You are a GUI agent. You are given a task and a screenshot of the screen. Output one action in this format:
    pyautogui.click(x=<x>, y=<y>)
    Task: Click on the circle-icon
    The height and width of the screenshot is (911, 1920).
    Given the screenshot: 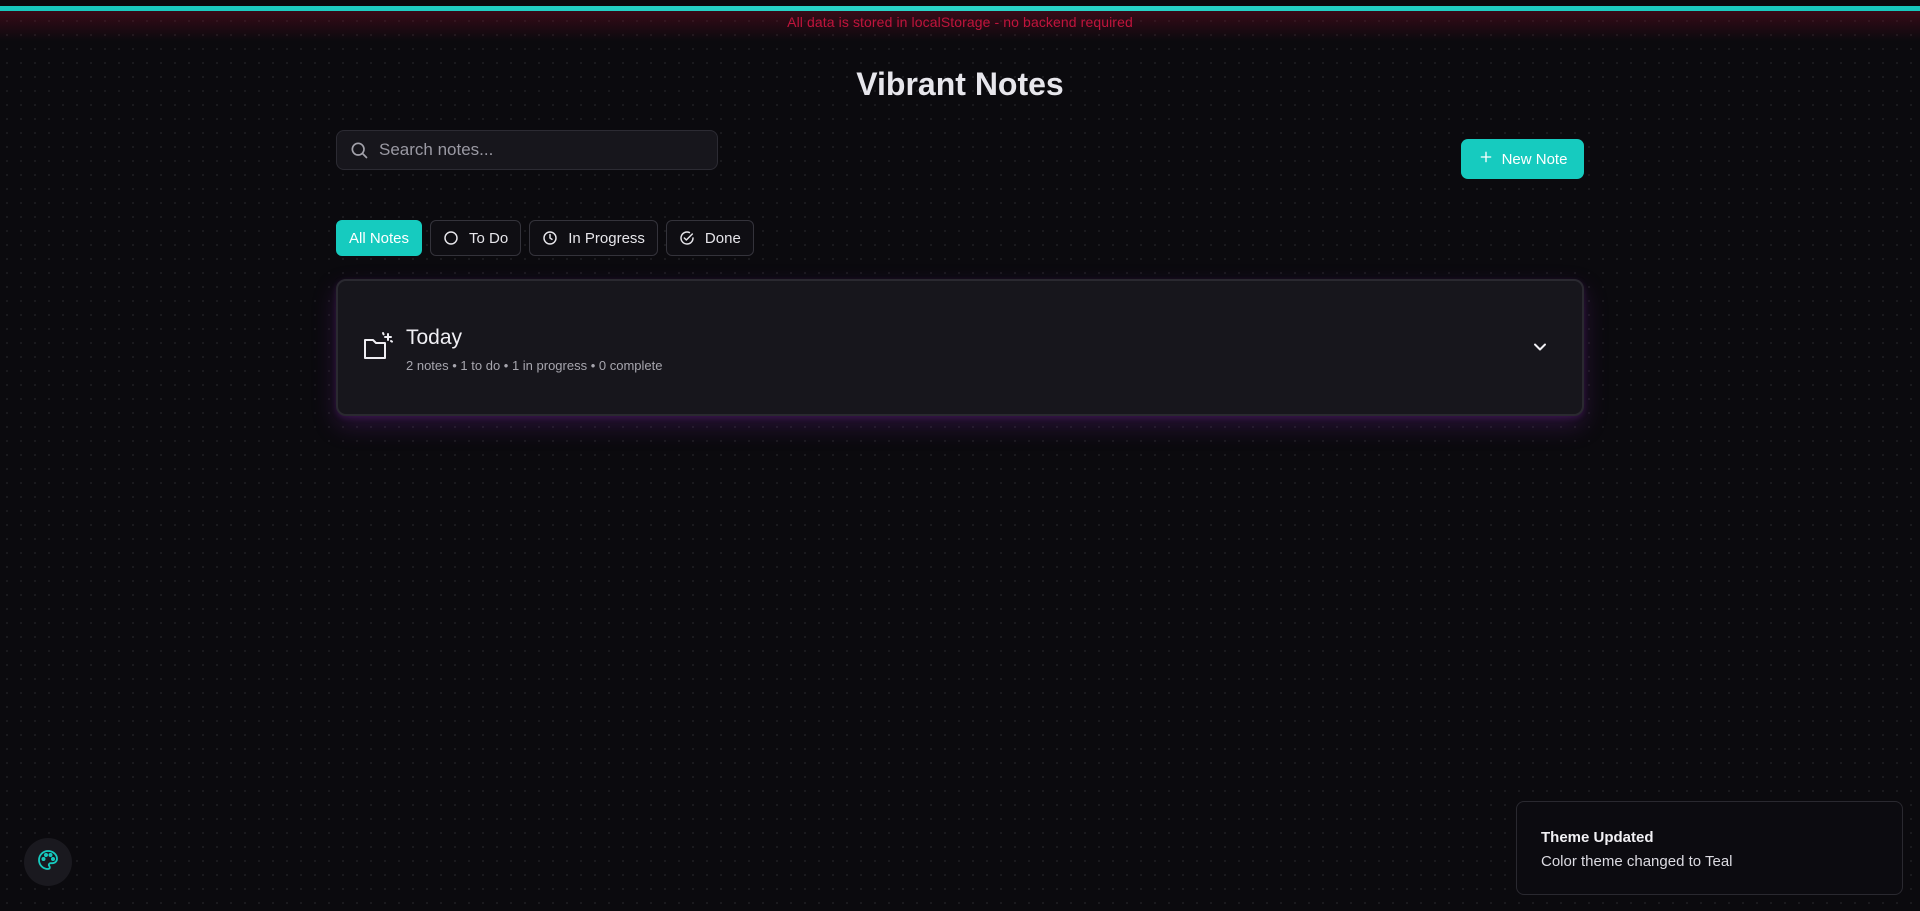 What is the action you would take?
    pyautogui.click(x=451, y=238)
    